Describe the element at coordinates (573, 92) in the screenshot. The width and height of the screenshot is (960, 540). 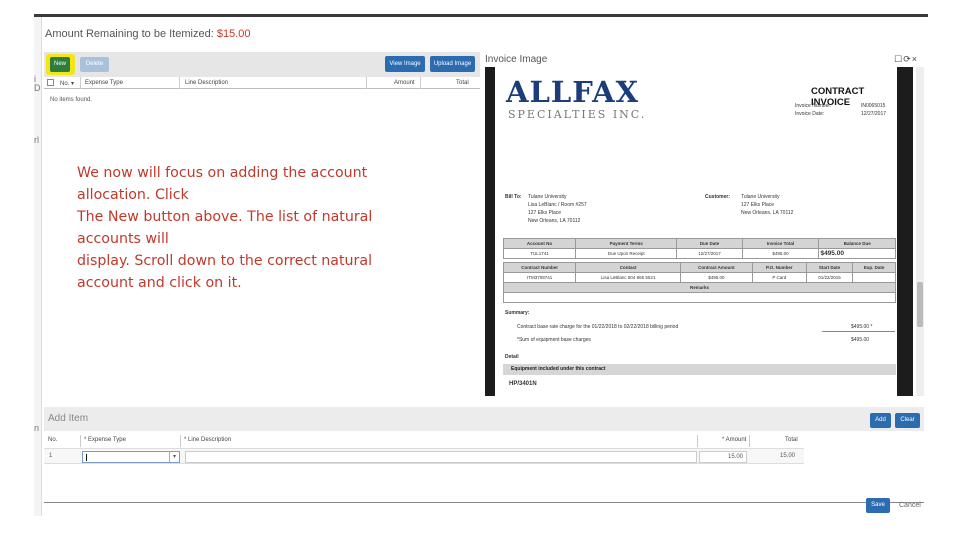
I see `company-logo: ALLFAX` at that location.